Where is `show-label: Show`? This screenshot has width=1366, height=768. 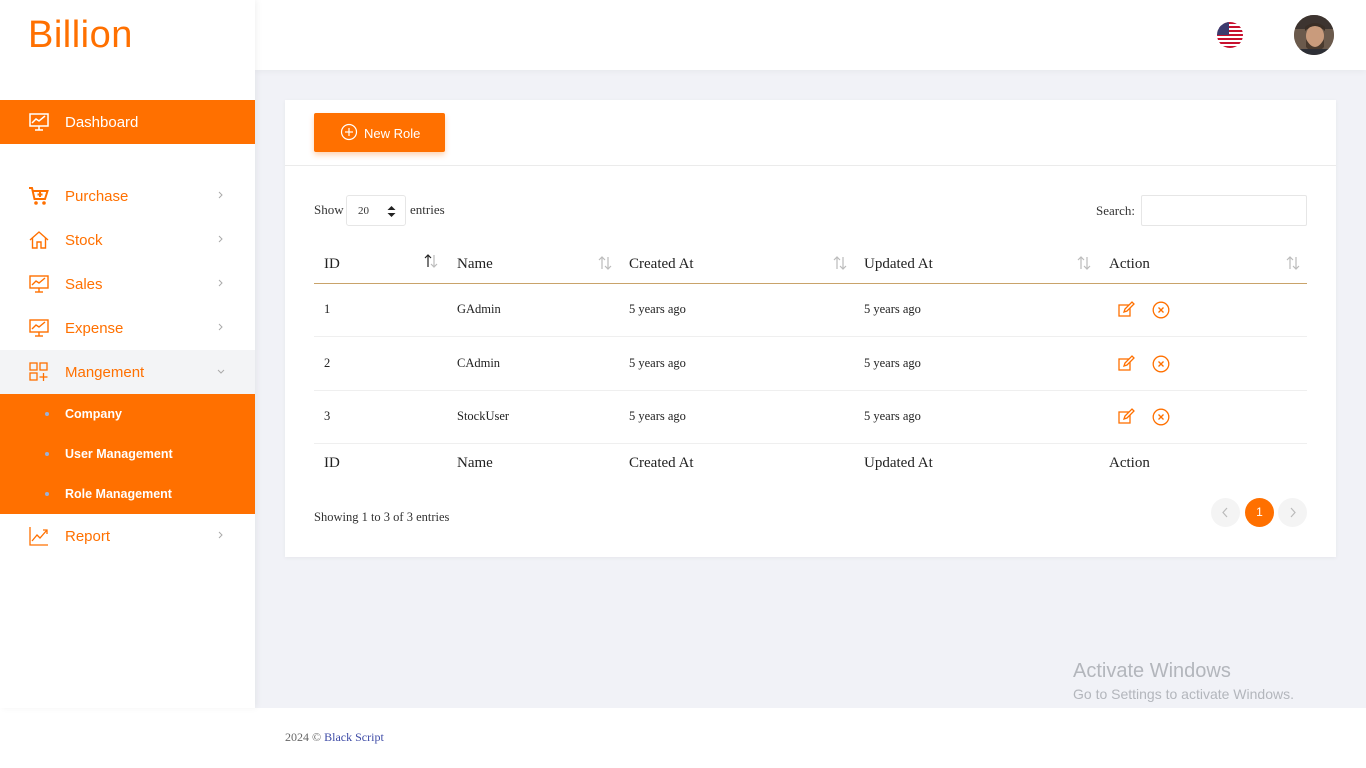
show-label: Show is located at coordinates (329, 209).